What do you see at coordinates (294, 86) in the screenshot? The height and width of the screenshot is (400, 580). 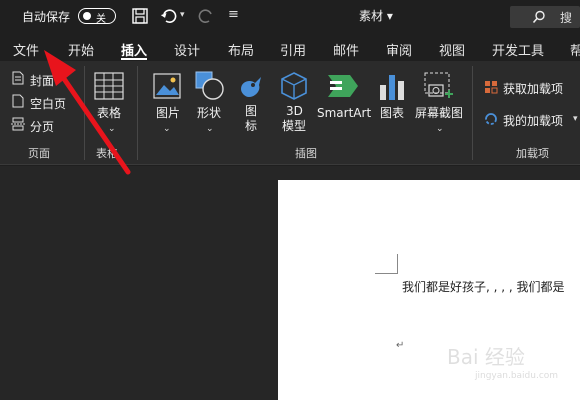 I see `3d-model-icon` at bounding box center [294, 86].